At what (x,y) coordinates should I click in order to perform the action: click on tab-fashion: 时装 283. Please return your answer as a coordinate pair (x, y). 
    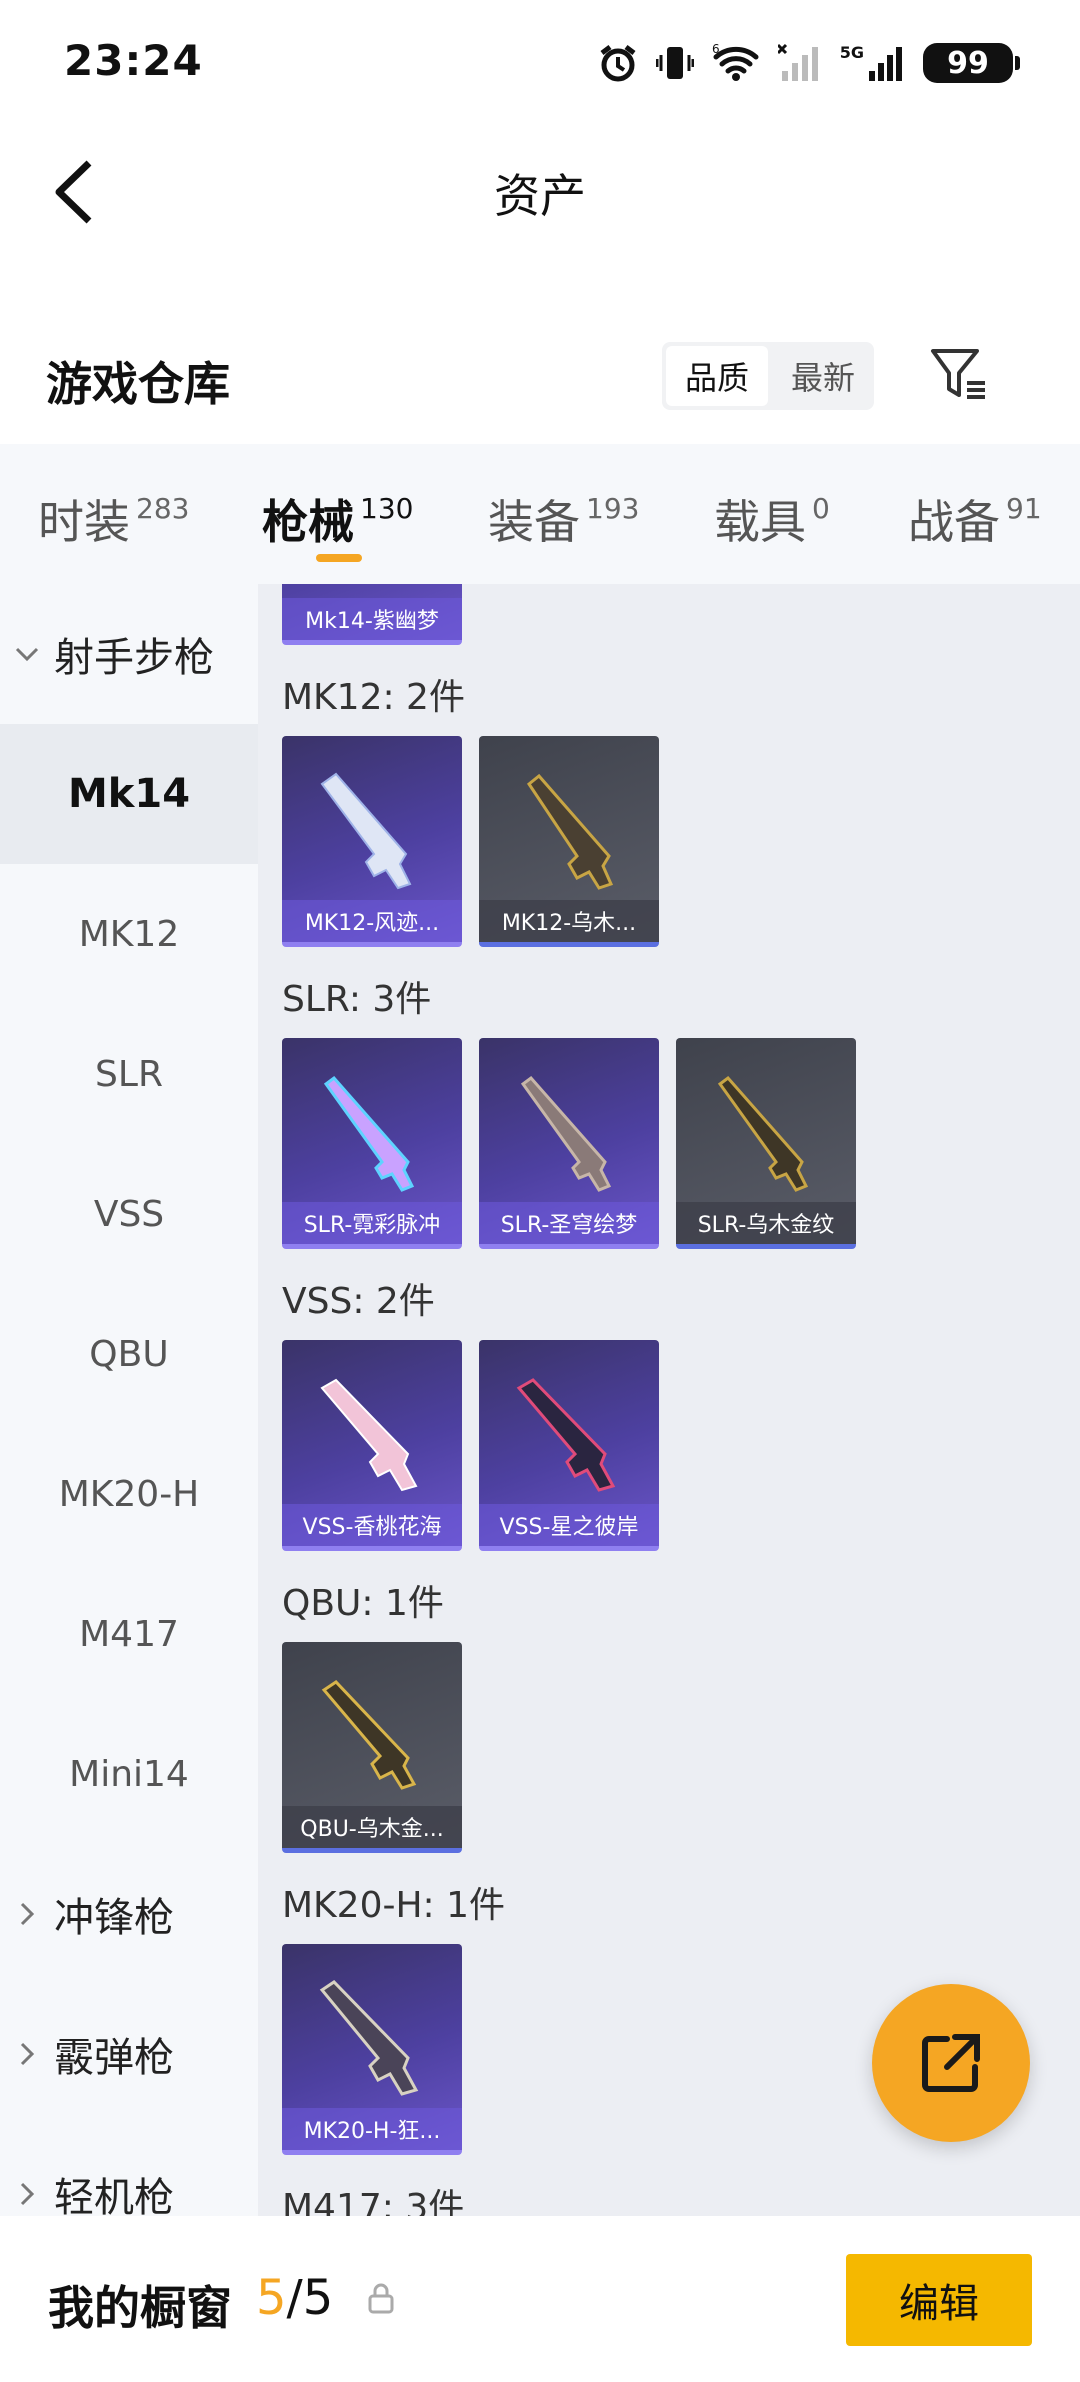
    Looking at the image, I should click on (113, 519).